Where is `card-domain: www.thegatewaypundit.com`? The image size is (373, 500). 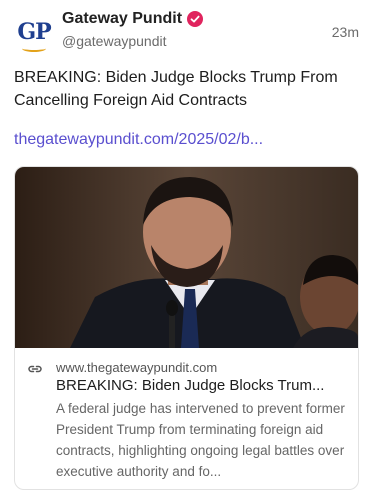
card-domain: www.thegatewaypundit.com is located at coordinates (137, 367).